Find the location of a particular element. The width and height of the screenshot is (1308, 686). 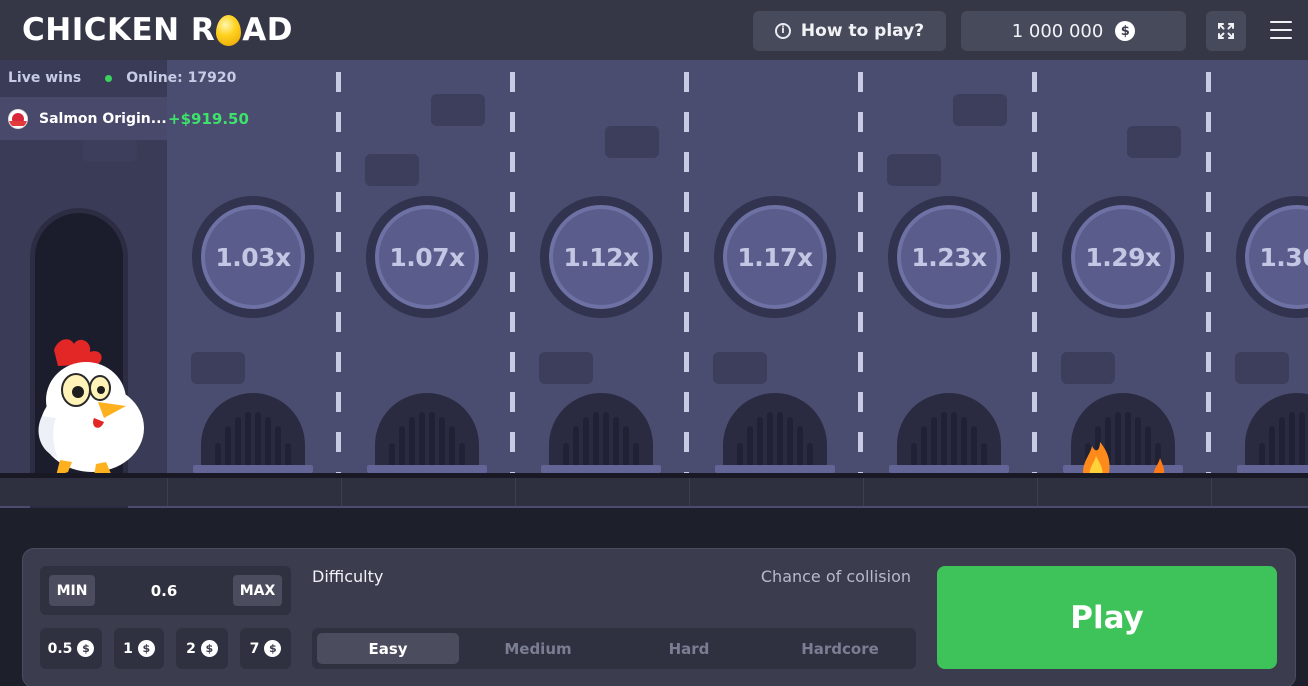

balance-display: 1 000 000 $ is located at coordinates (1073, 31).